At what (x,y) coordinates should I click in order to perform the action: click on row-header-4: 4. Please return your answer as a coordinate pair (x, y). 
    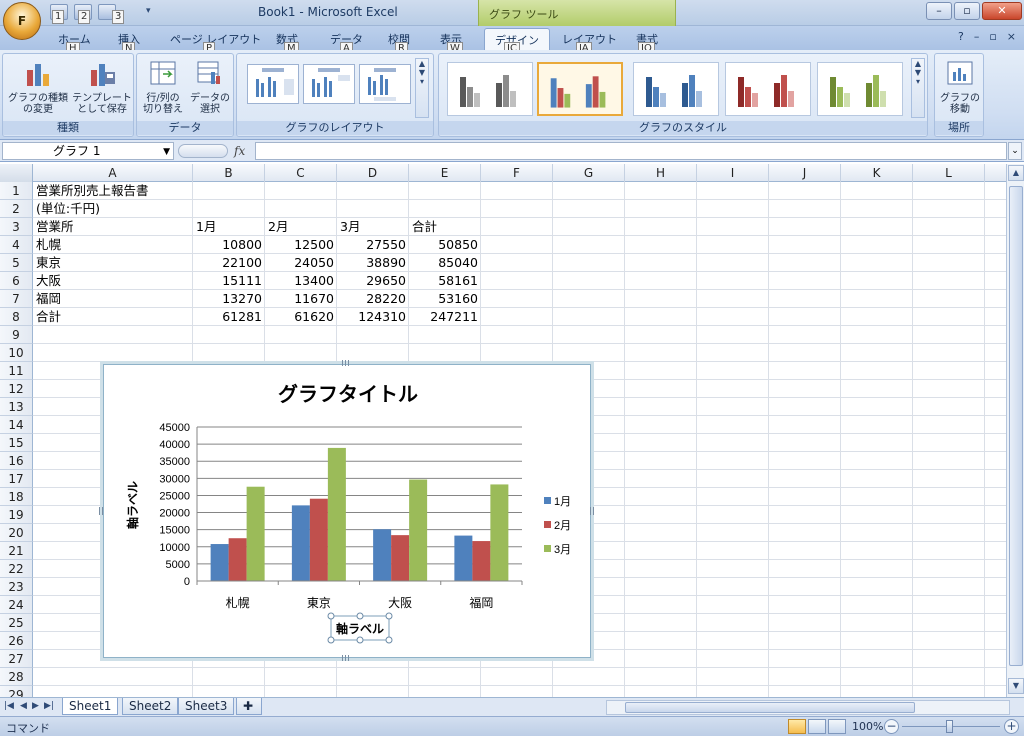
    Looking at the image, I should click on (16, 245).